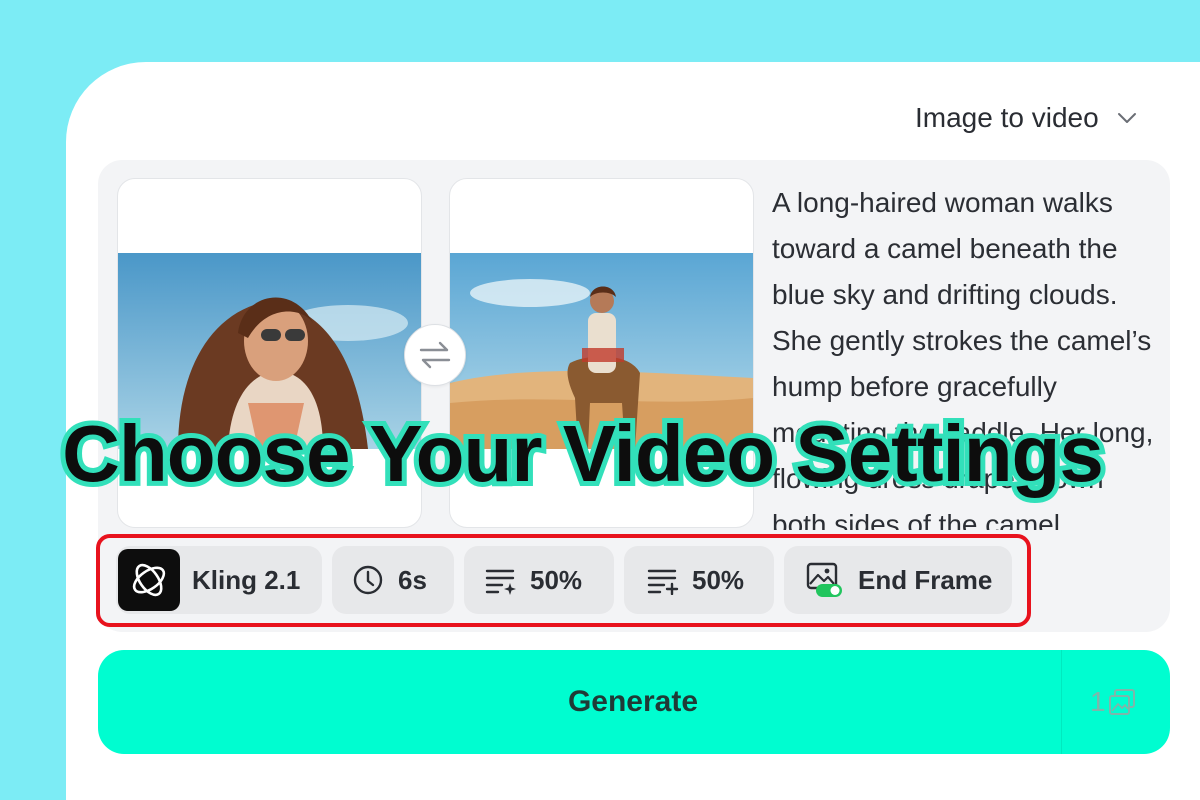 The width and height of the screenshot is (1200, 800). What do you see at coordinates (149, 580) in the screenshot?
I see `kling-logo-icon` at bounding box center [149, 580].